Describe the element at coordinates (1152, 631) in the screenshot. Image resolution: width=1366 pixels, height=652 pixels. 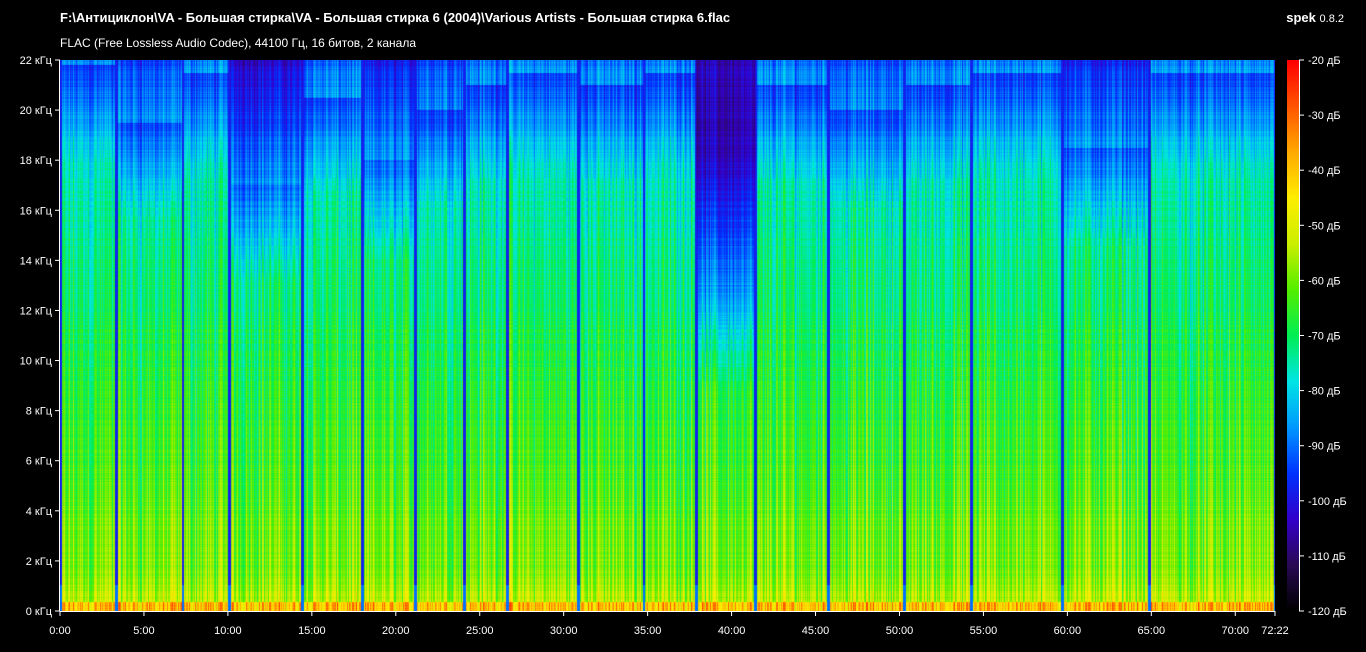
I see `x-tick-label: 65:00` at that location.